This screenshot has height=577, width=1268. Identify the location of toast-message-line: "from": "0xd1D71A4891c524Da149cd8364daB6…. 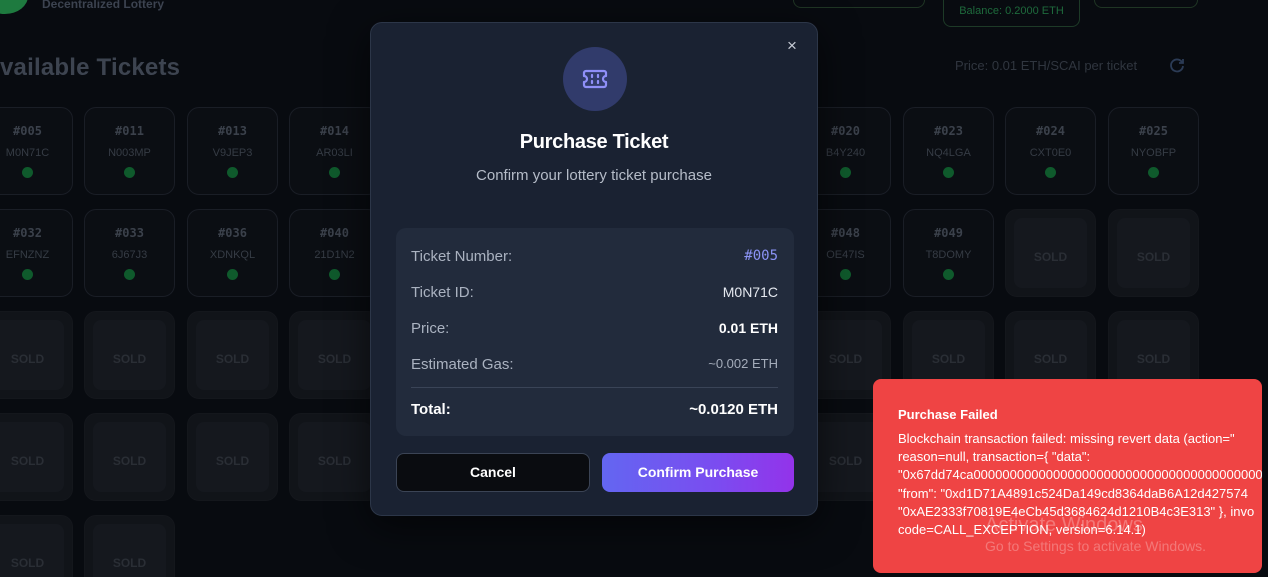
(1073, 493).